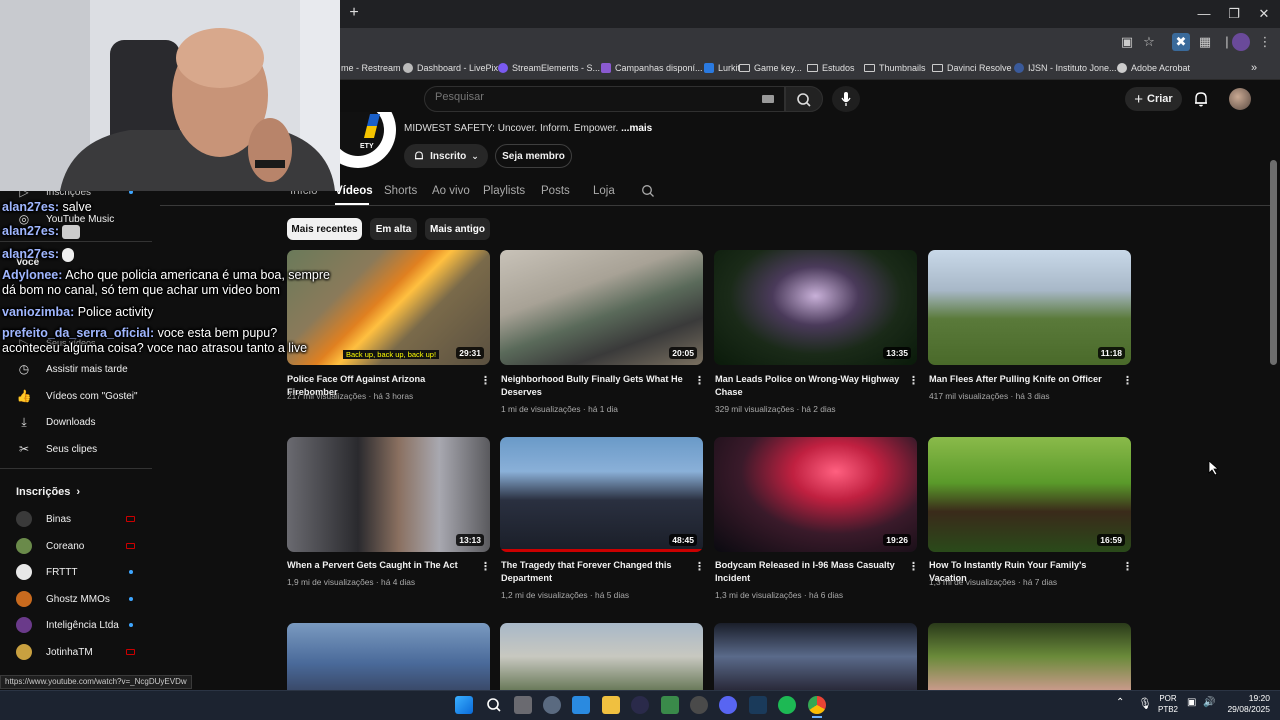  Describe the element at coordinates (72, 369) in the screenshot. I see `sidebar-item-watch-later: ◷ Assistir mais tarde` at that location.